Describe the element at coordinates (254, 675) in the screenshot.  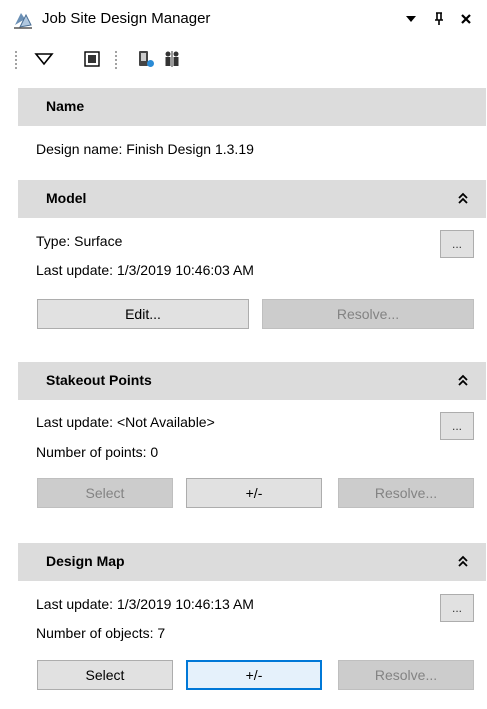
I see `design-map-plusminus-button: +/-` at that location.